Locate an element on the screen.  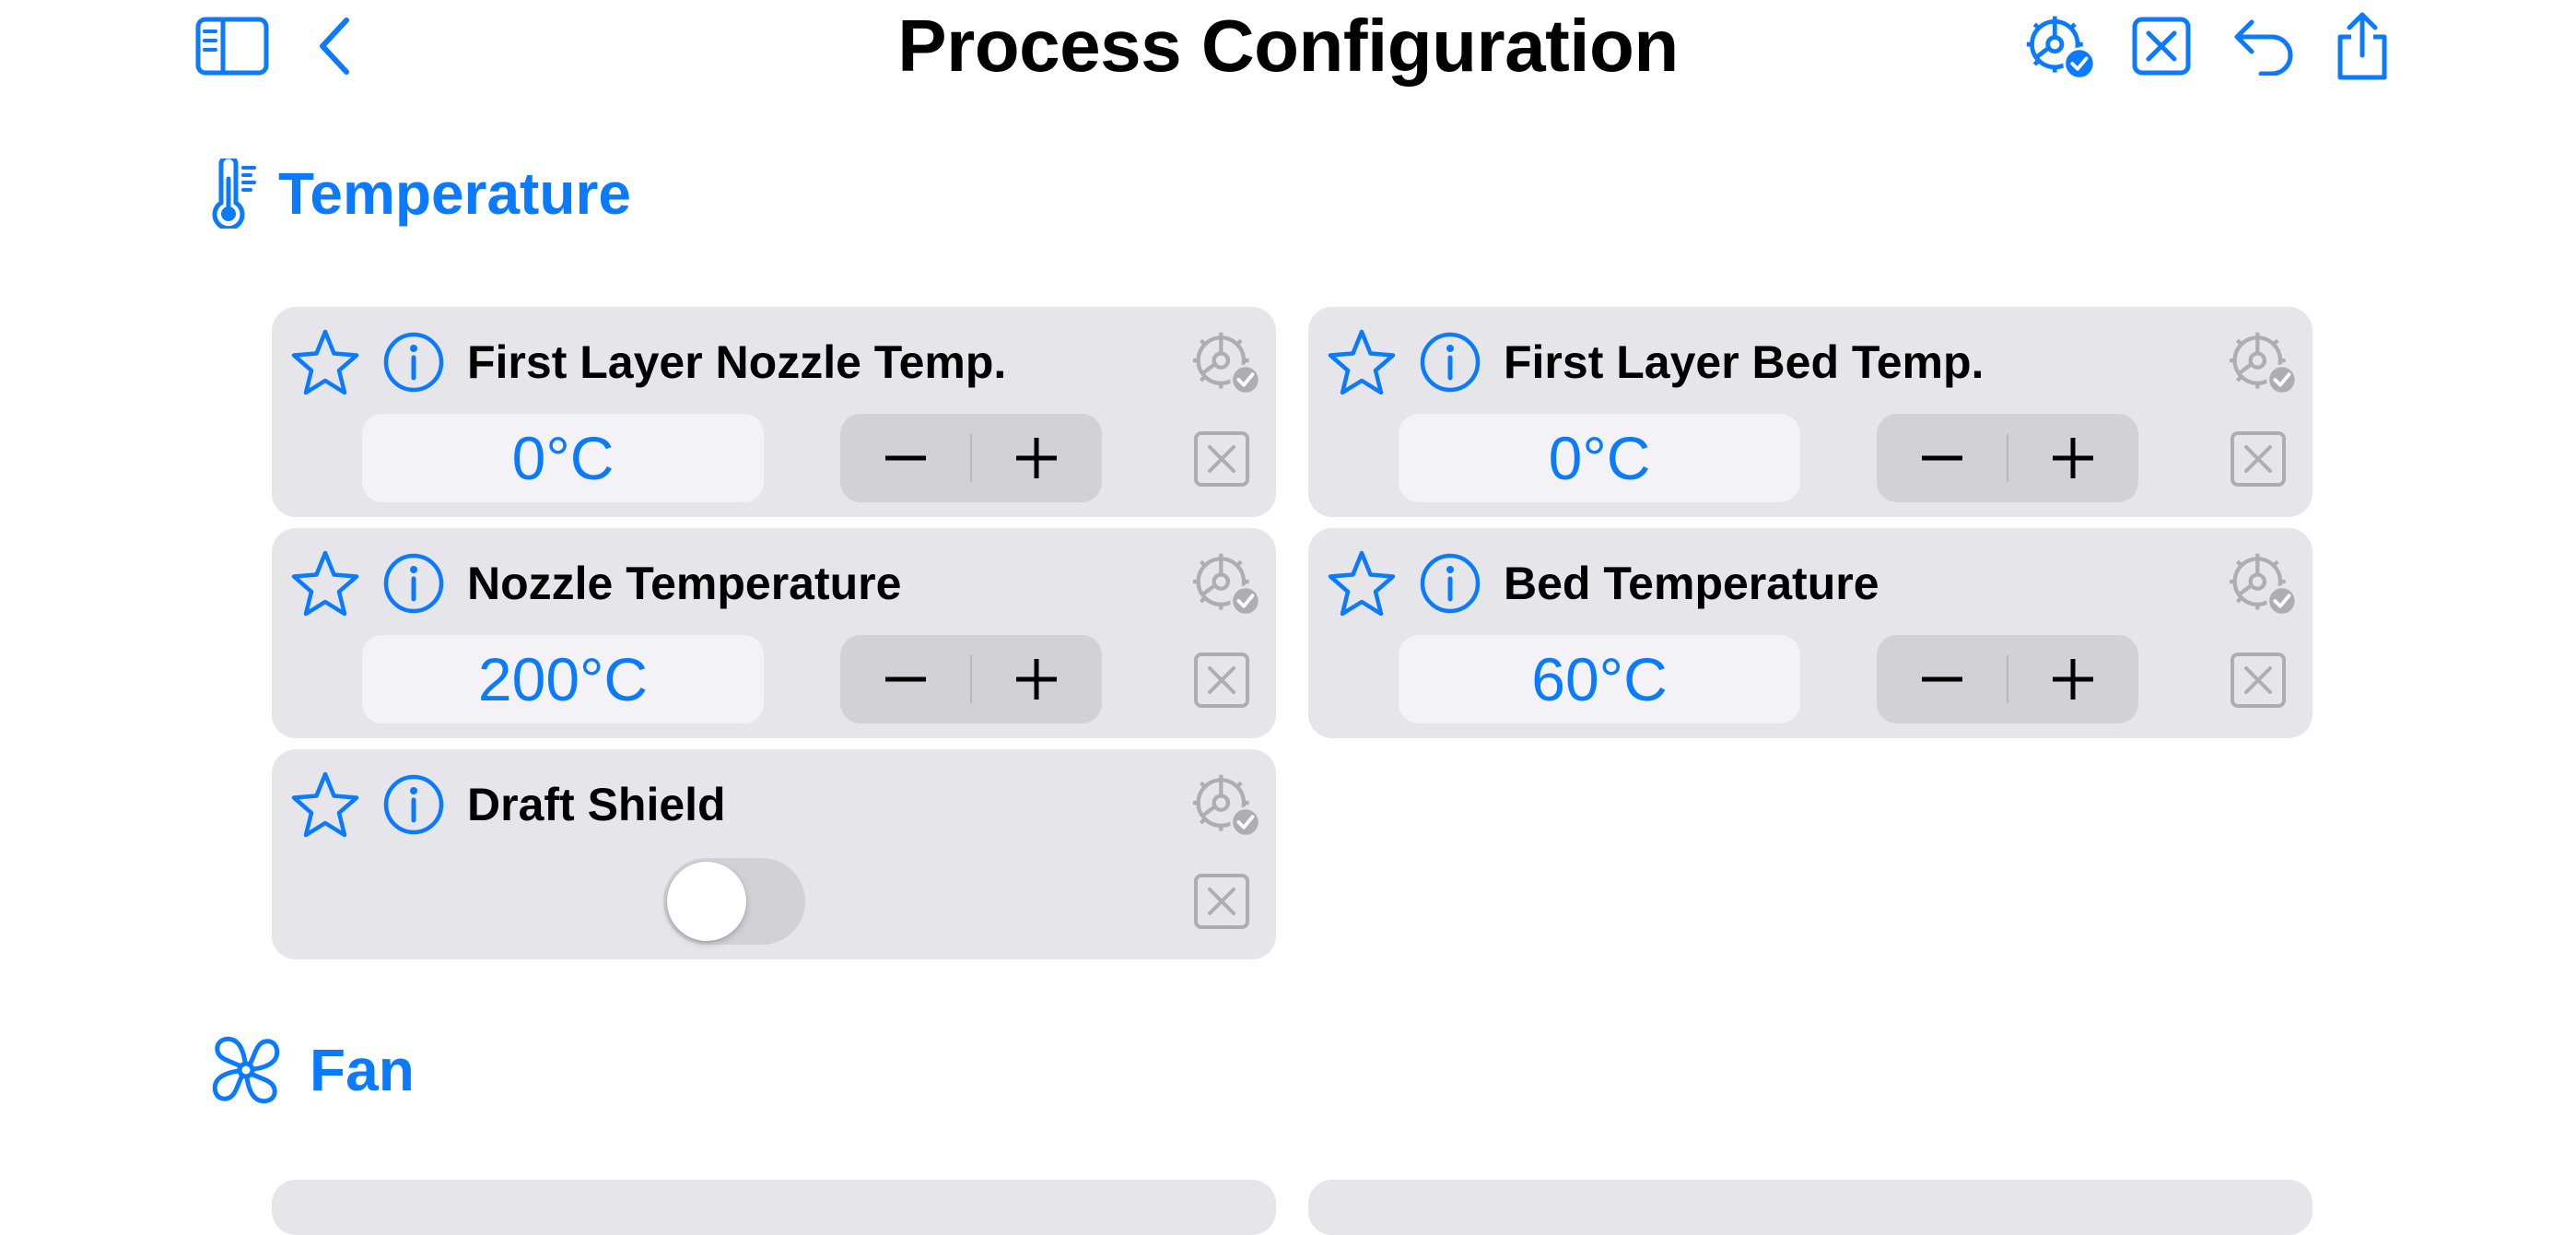
setting-label: Nozzle Temperature is located at coordinates (684, 583).